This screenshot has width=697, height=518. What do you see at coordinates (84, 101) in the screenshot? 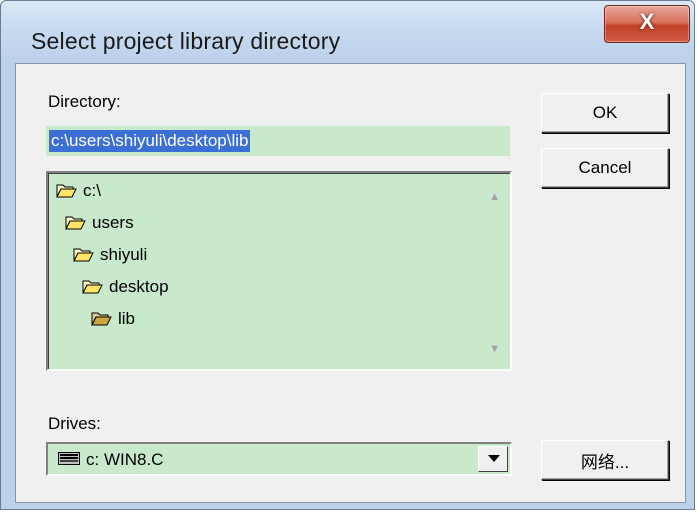
I see `directory-label: Directory:` at bounding box center [84, 101].